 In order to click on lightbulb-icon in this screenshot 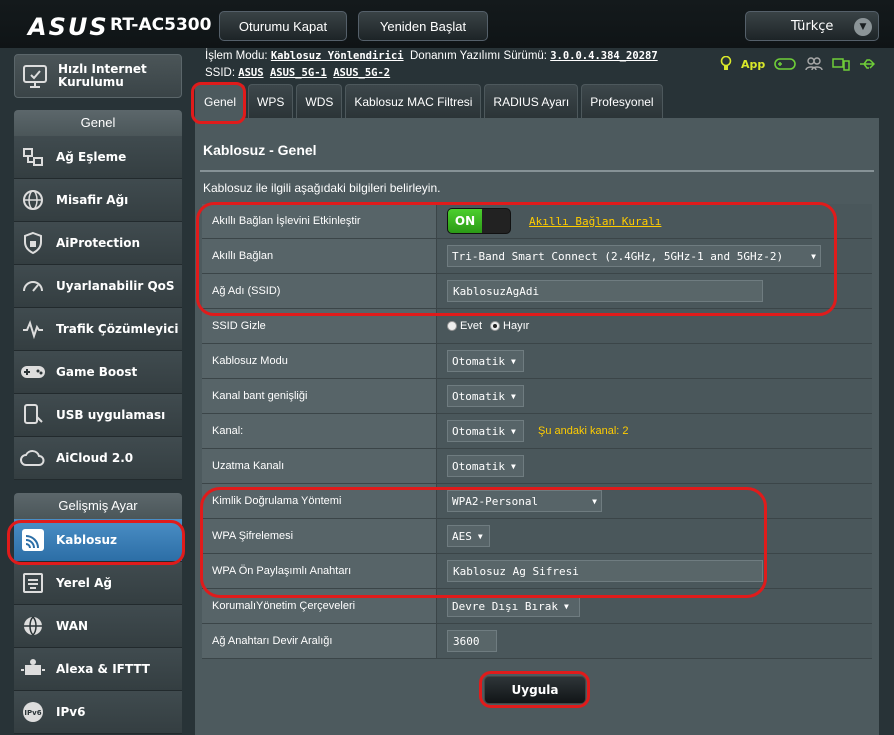, I will do `click(726, 64)`.